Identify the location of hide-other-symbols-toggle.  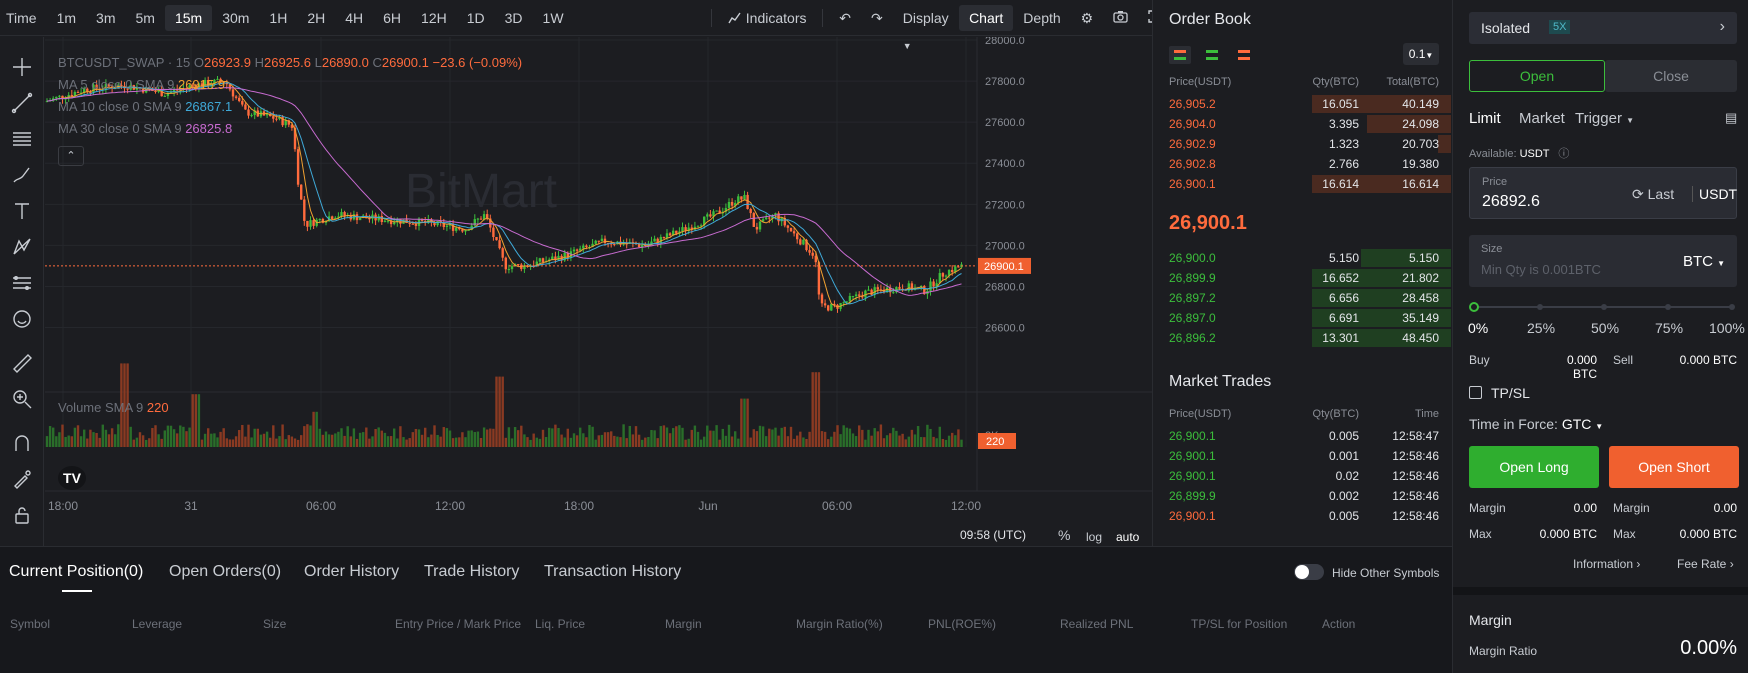
(1309, 572).